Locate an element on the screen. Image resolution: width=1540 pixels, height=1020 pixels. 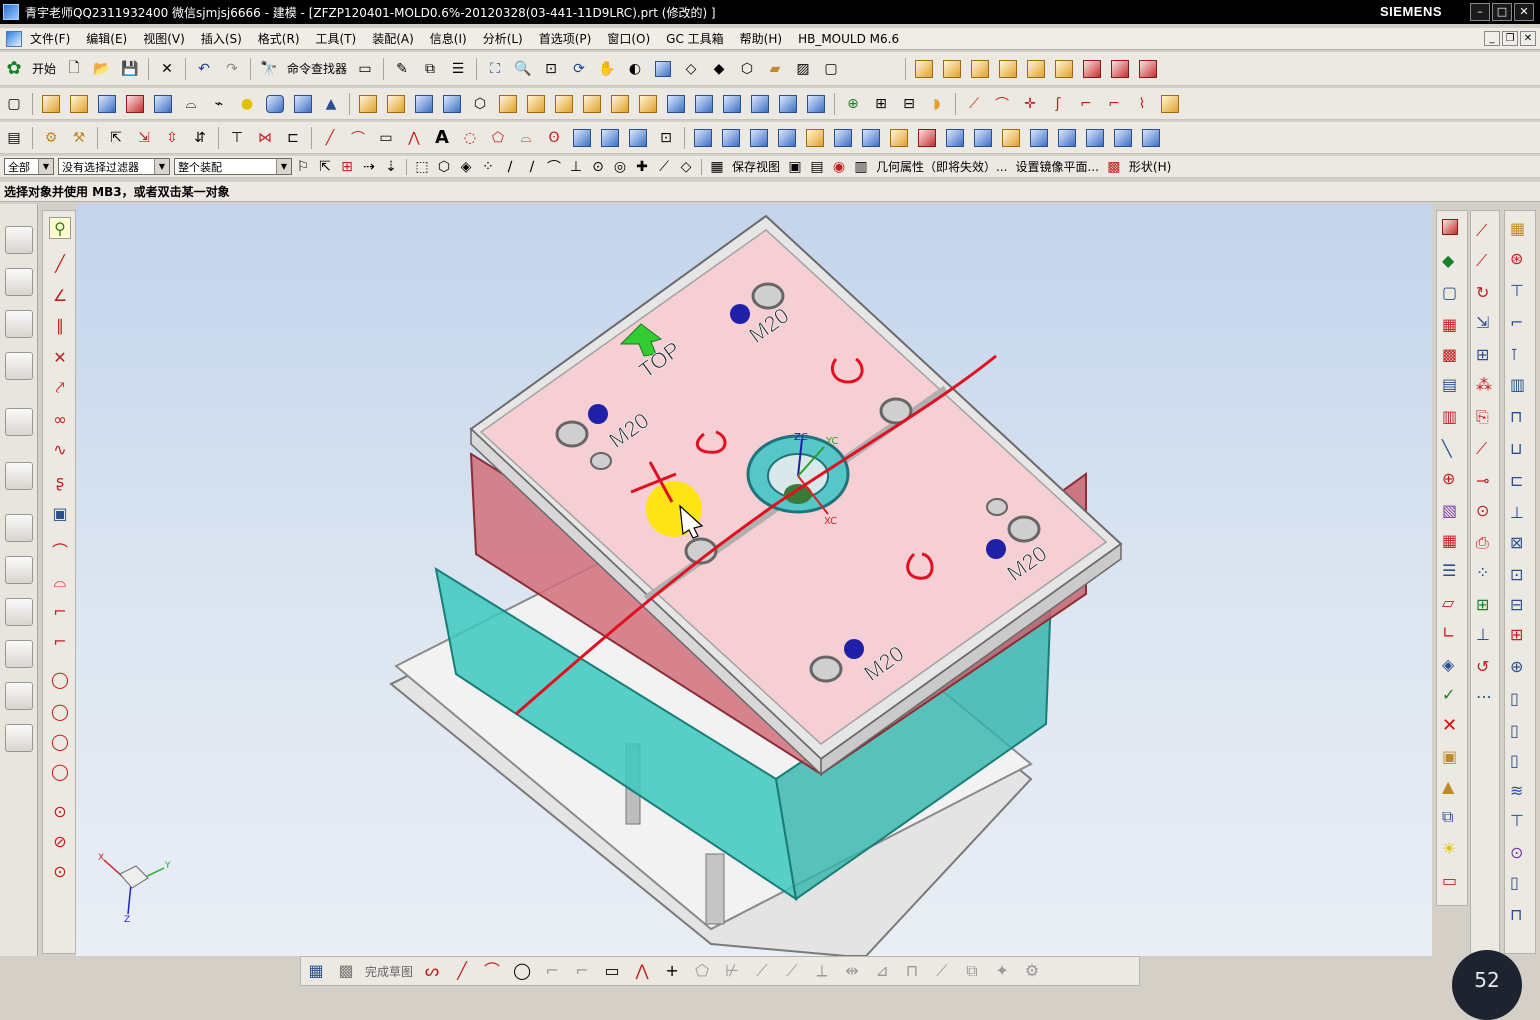
system-materials-icon is located at coordinates (19, 570).